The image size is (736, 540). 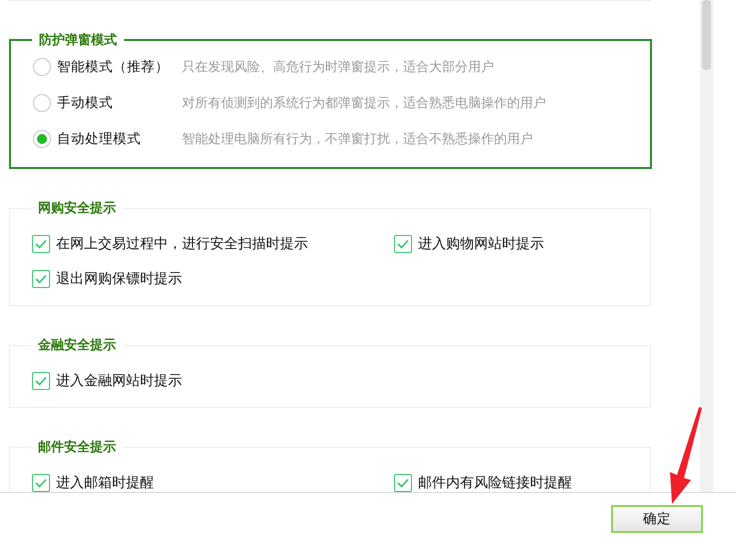 I want to click on option-description: 智能处理电脑所有行为，不弹窗打扰，适合不熟悉操作的用户, so click(x=357, y=139).